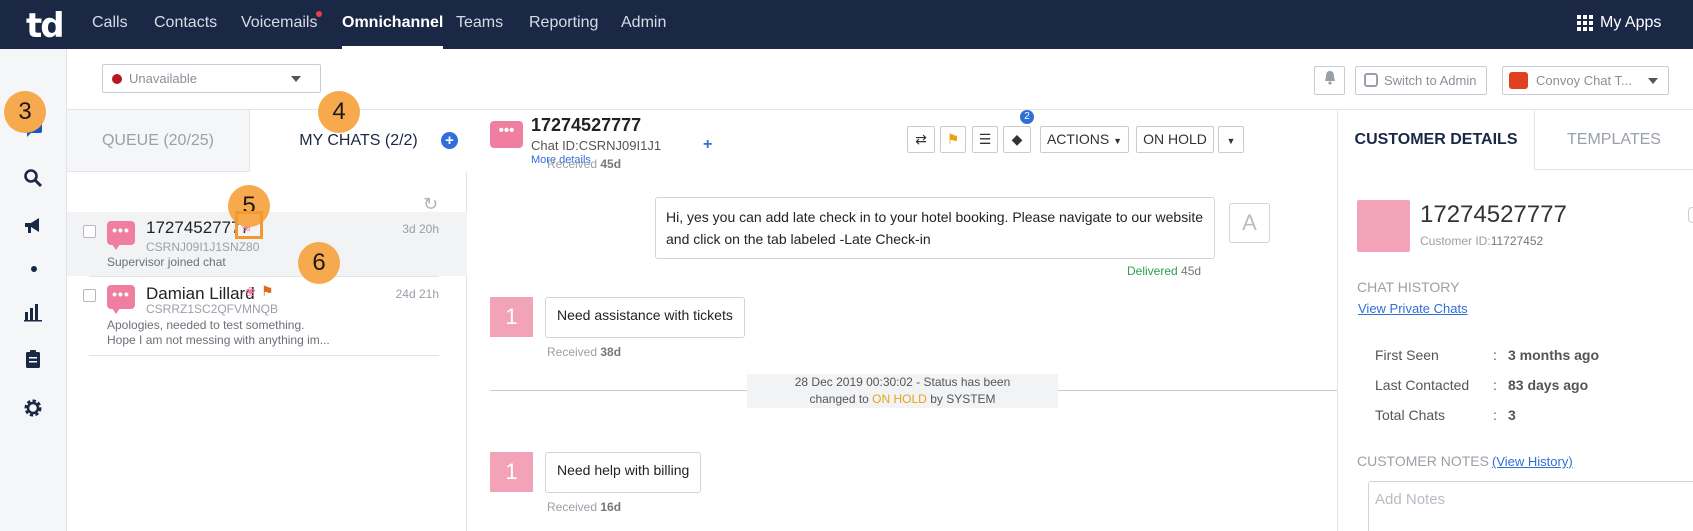 Image resolution: width=1693 pixels, height=531 pixels. I want to click on switch-to-admin-label: Switch to Admin, so click(1430, 80).